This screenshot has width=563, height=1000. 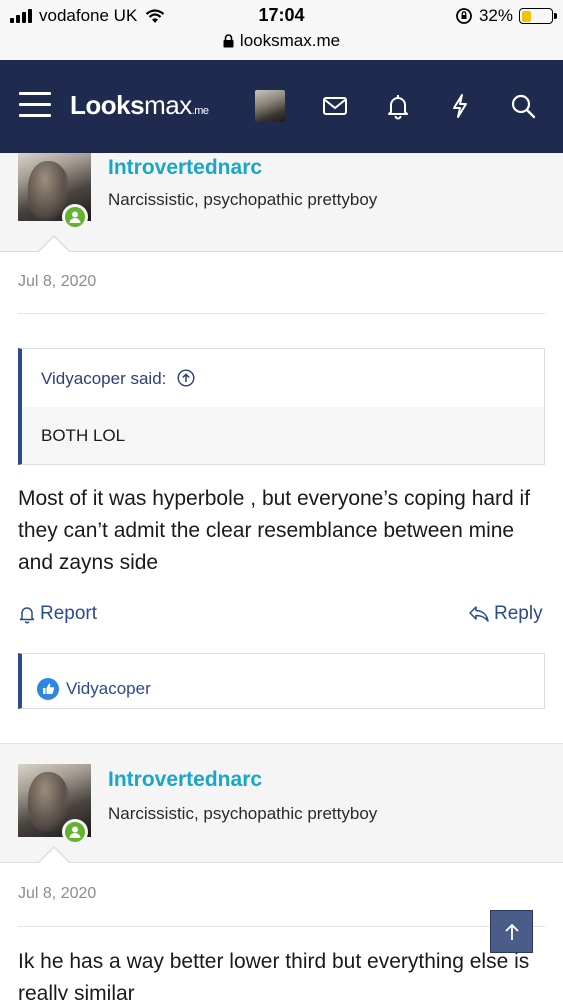 I want to click on battery-percent: 32%, so click(x=495, y=15).